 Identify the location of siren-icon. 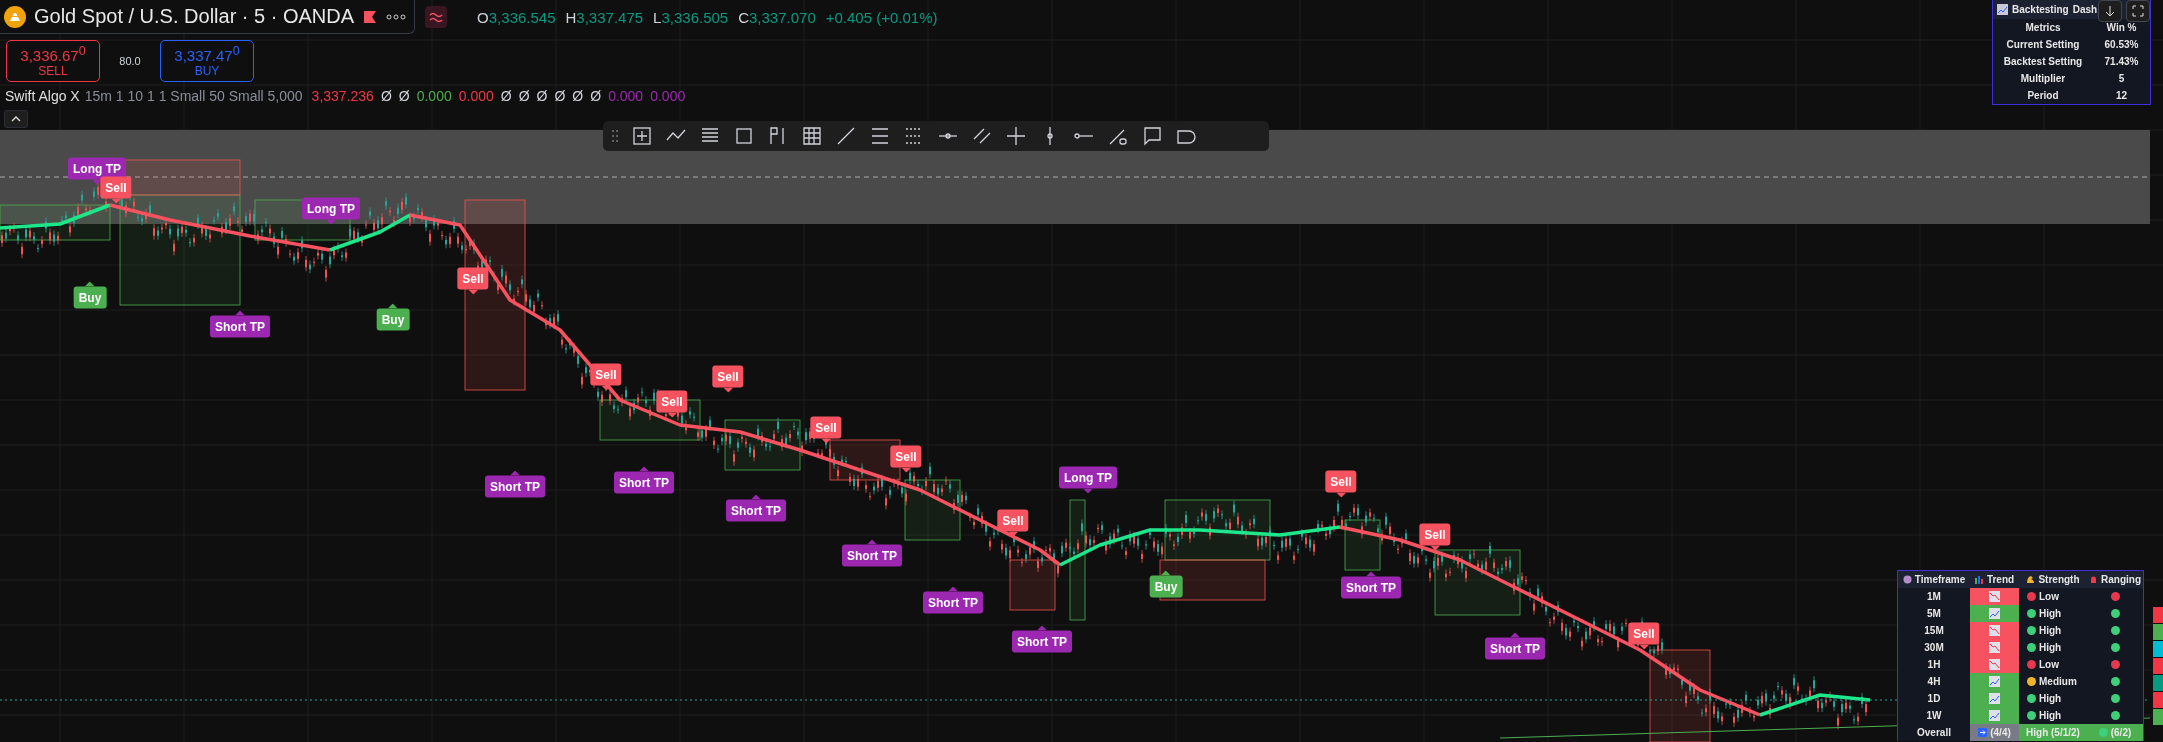
(2093, 579).